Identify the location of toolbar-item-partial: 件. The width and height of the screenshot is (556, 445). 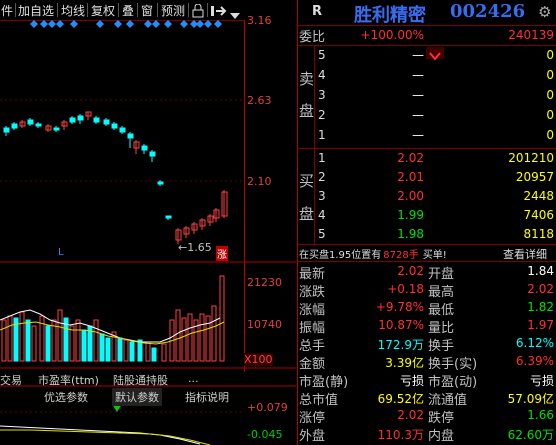
(7, 10).